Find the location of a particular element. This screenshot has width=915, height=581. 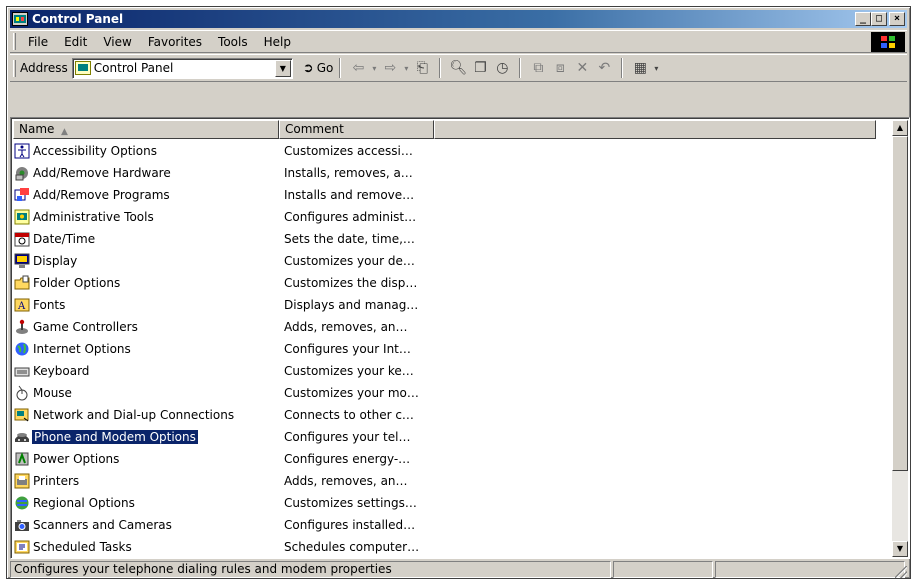

resize-grip is located at coordinates (901, 572).